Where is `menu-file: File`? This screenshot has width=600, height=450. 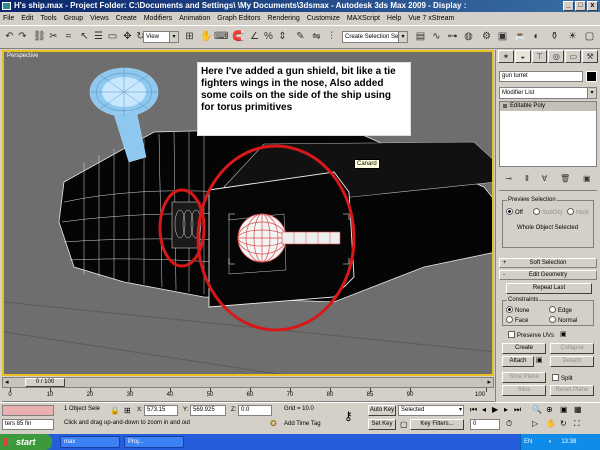
menu-file: File is located at coordinates (8, 18).